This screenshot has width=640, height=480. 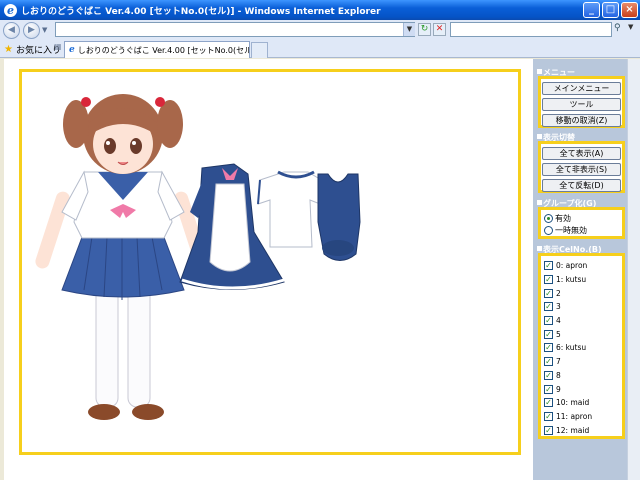 What do you see at coordinates (10, 10) in the screenshot?
I see `ie-logo-icon: e` at bounding box center [10, 10].